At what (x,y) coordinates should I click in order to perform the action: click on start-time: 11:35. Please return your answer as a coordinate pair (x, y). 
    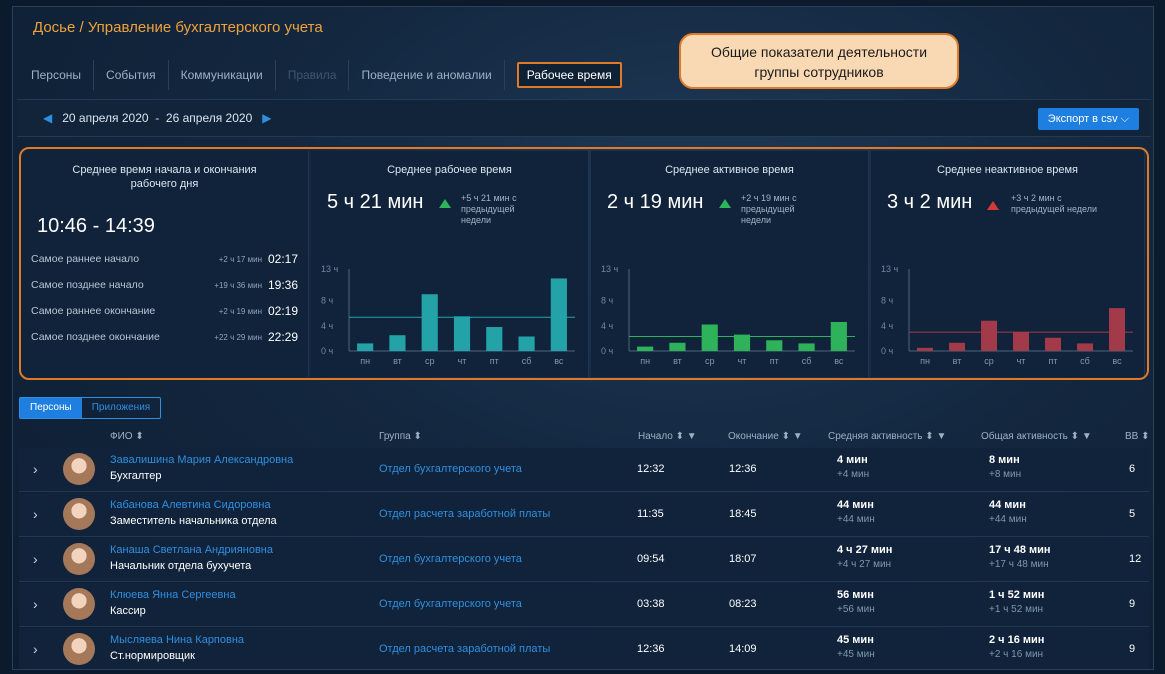
    Looking at the image, I should click on (650, 514).